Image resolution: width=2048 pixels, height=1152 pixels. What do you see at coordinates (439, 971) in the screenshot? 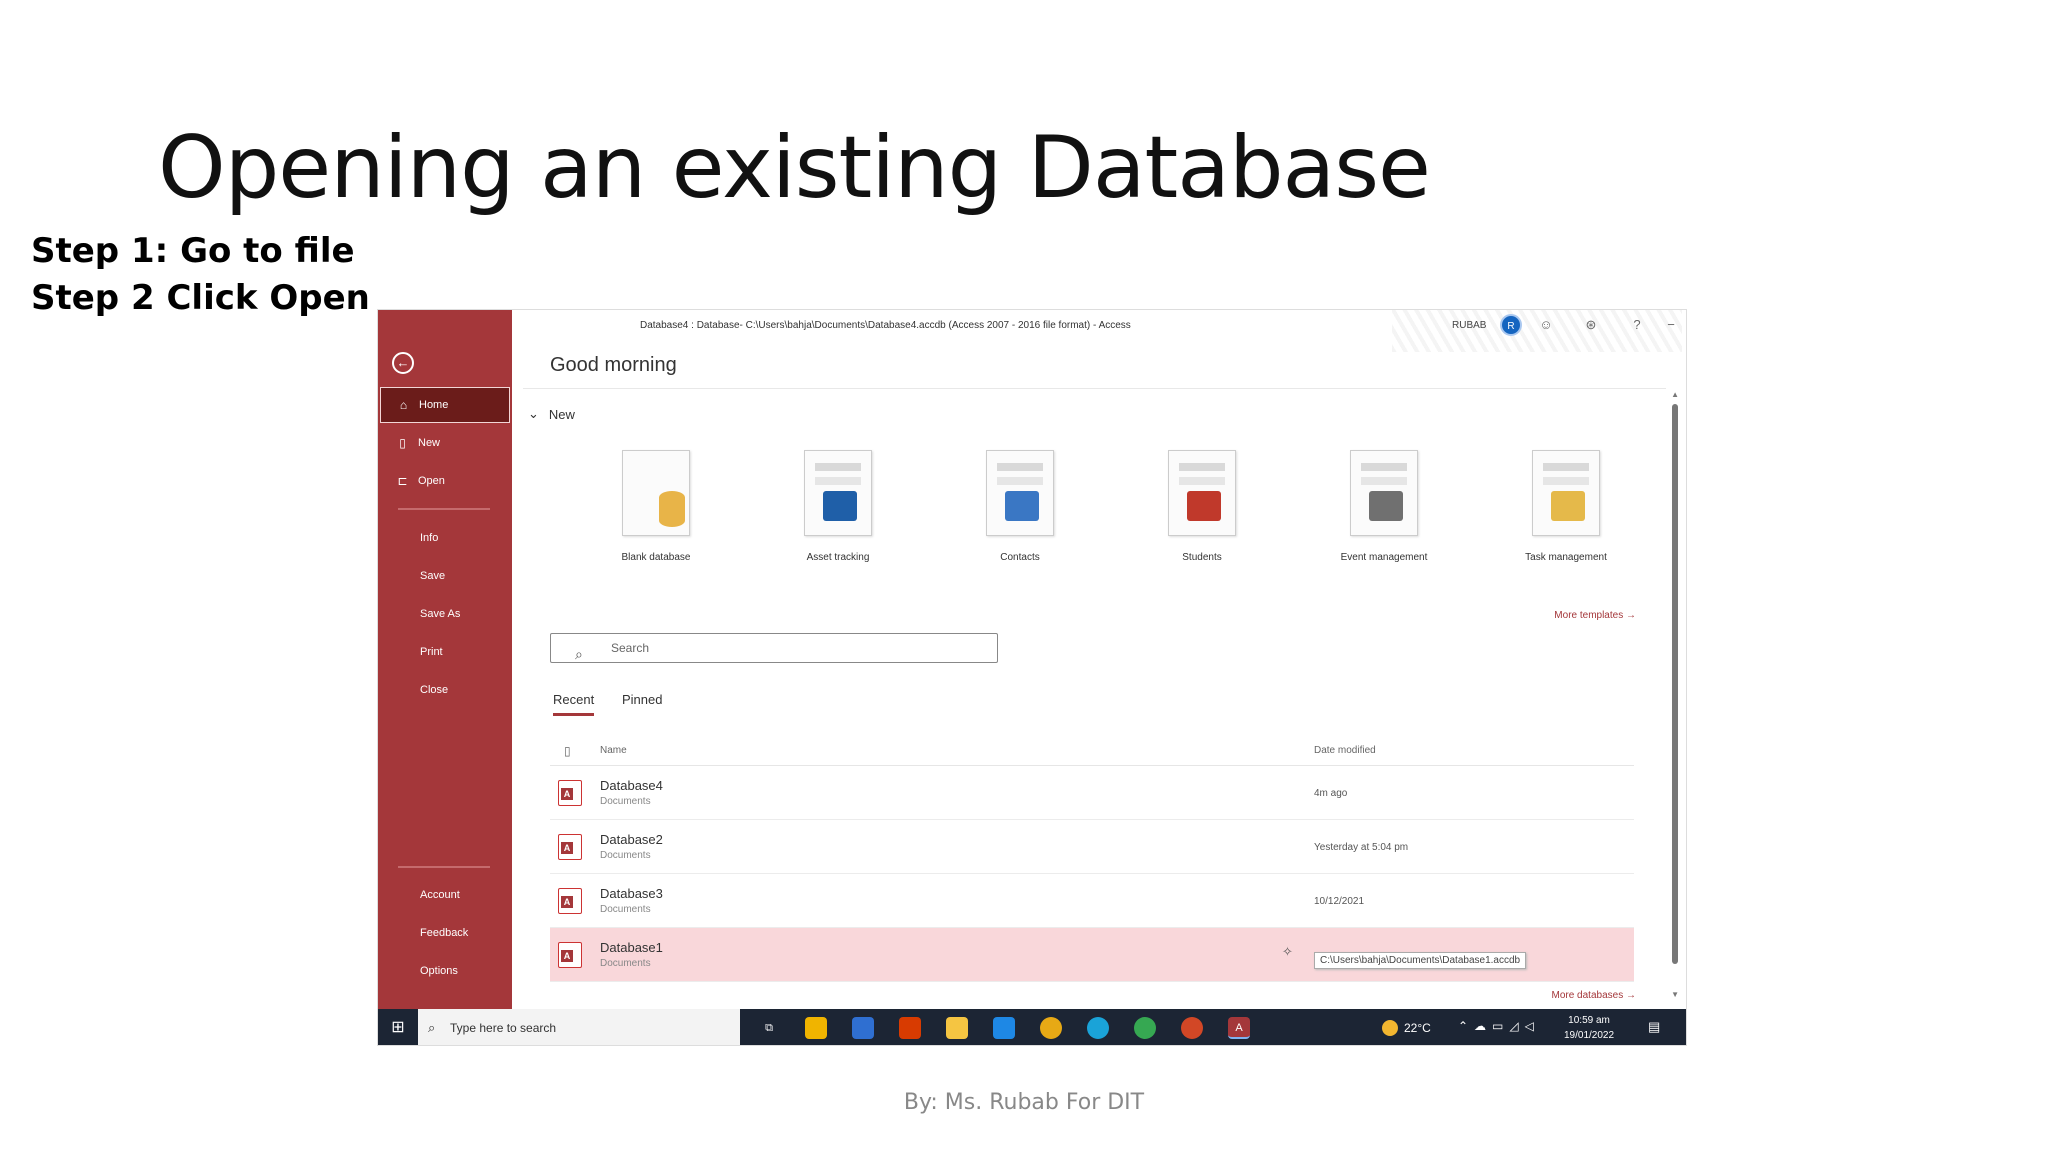
I see `sidebar-item-options: Options` at bounding box center [439, 971].